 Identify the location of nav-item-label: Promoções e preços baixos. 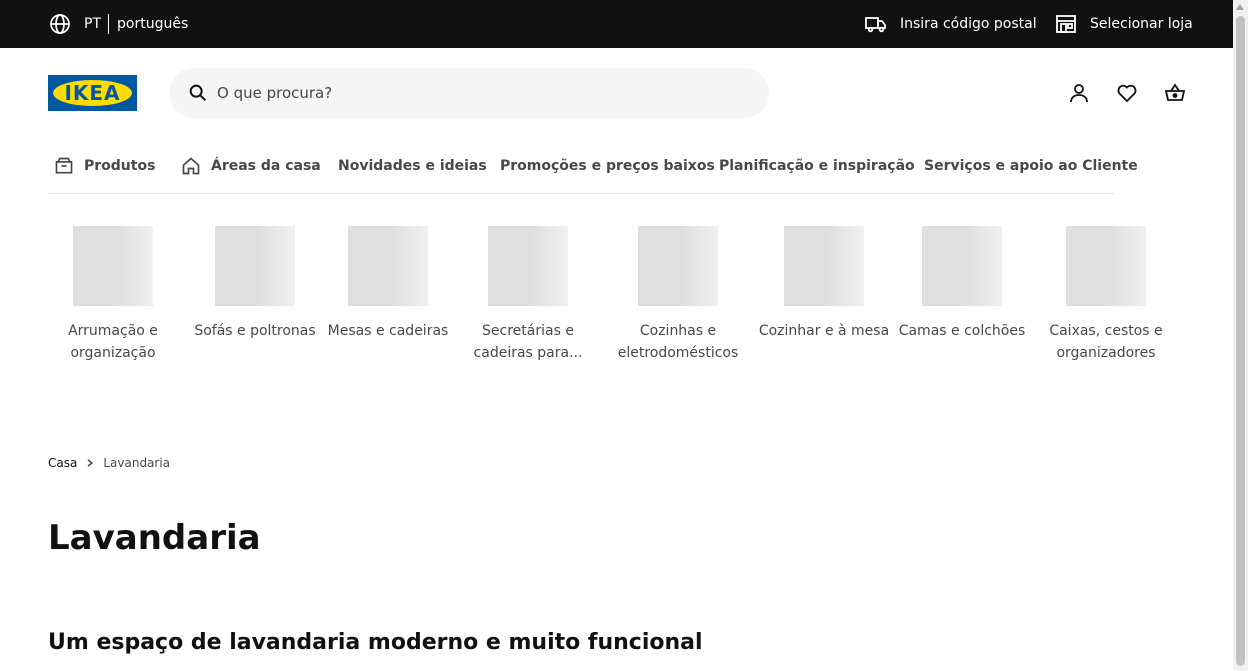
(607, 166).